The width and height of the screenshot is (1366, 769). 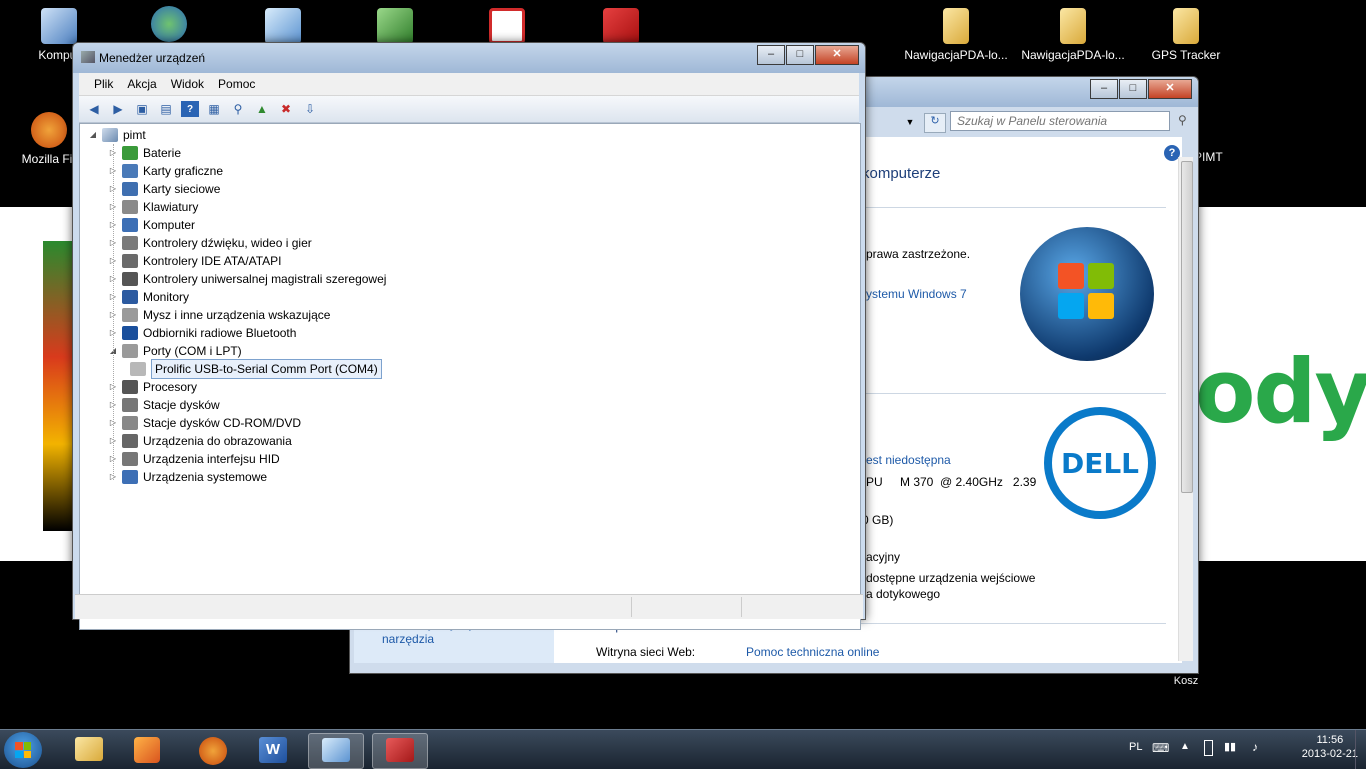 I want to click on refresh-icon: ↻, so click(x=935, y=123).